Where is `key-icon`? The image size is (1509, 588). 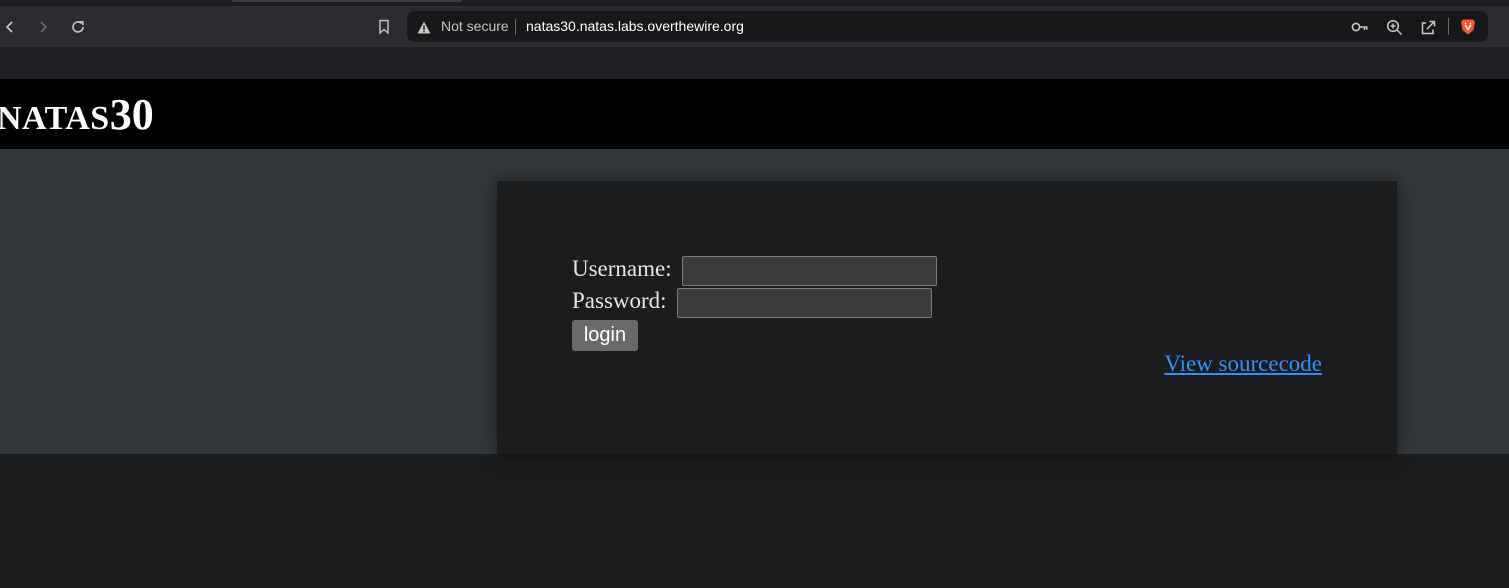
key-icon is located at coordinates (1360, 27).